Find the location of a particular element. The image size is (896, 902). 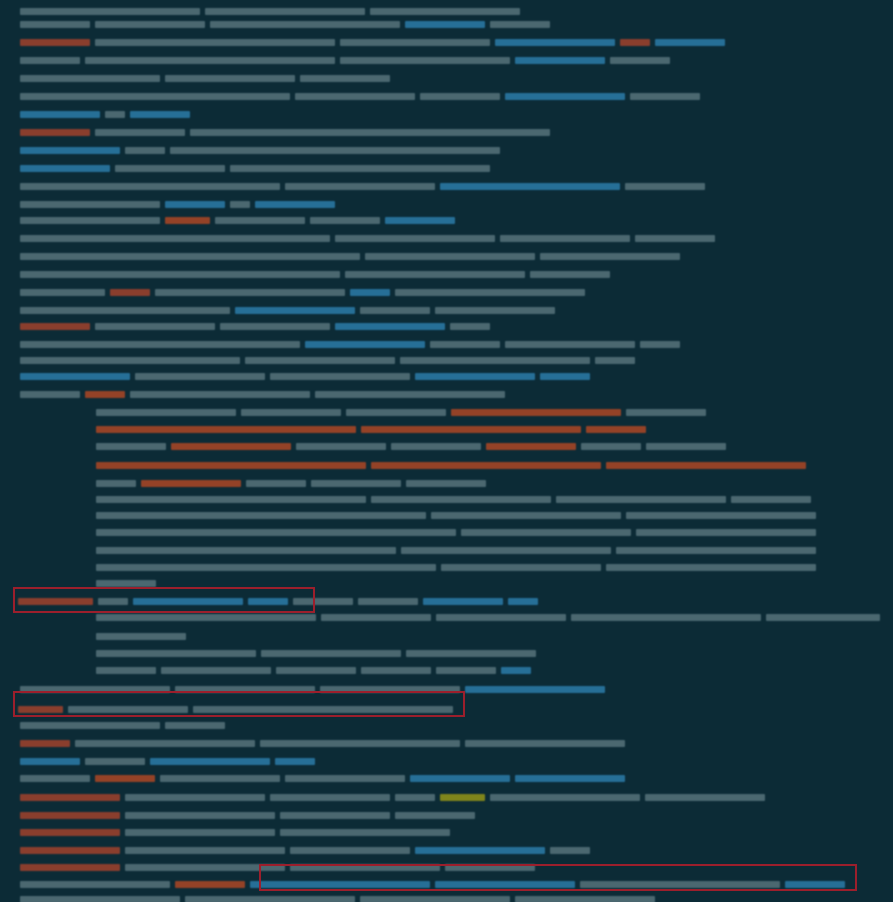

from-header-highlight is located at coordinates (239, 704).